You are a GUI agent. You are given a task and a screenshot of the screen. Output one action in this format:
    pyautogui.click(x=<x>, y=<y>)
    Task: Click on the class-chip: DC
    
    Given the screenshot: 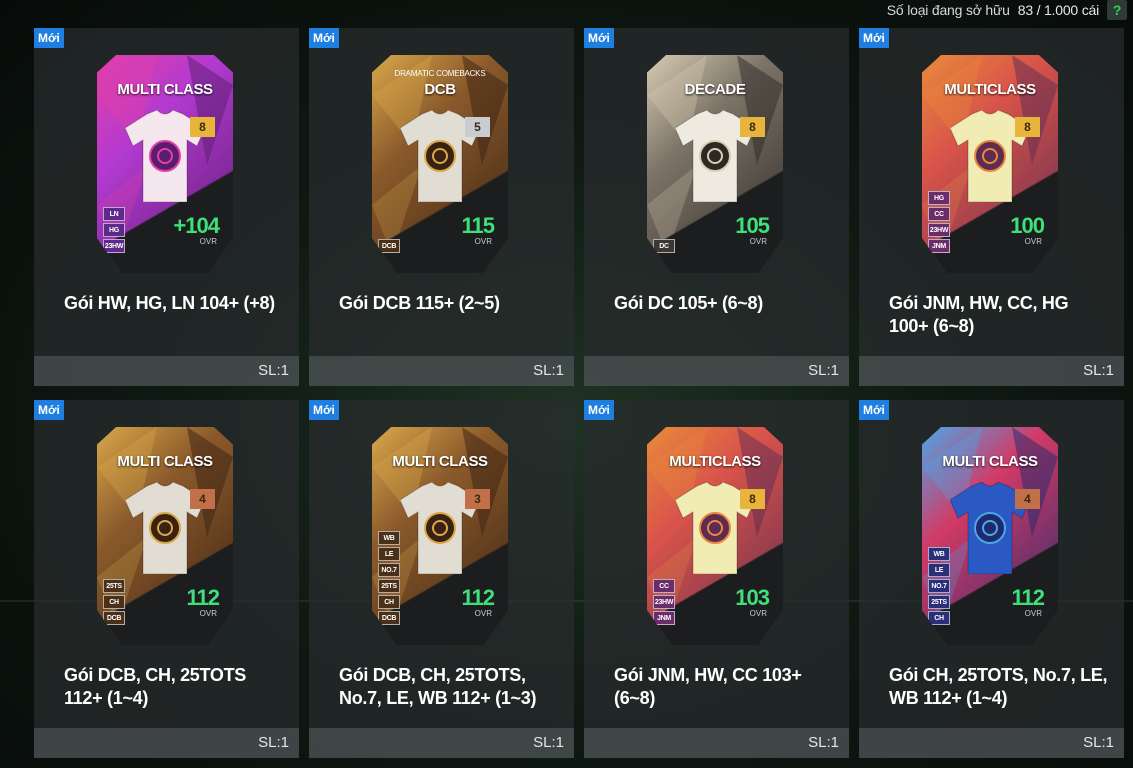 What is the action you would take?
    pyautogui.click(x=664, y=246)
    